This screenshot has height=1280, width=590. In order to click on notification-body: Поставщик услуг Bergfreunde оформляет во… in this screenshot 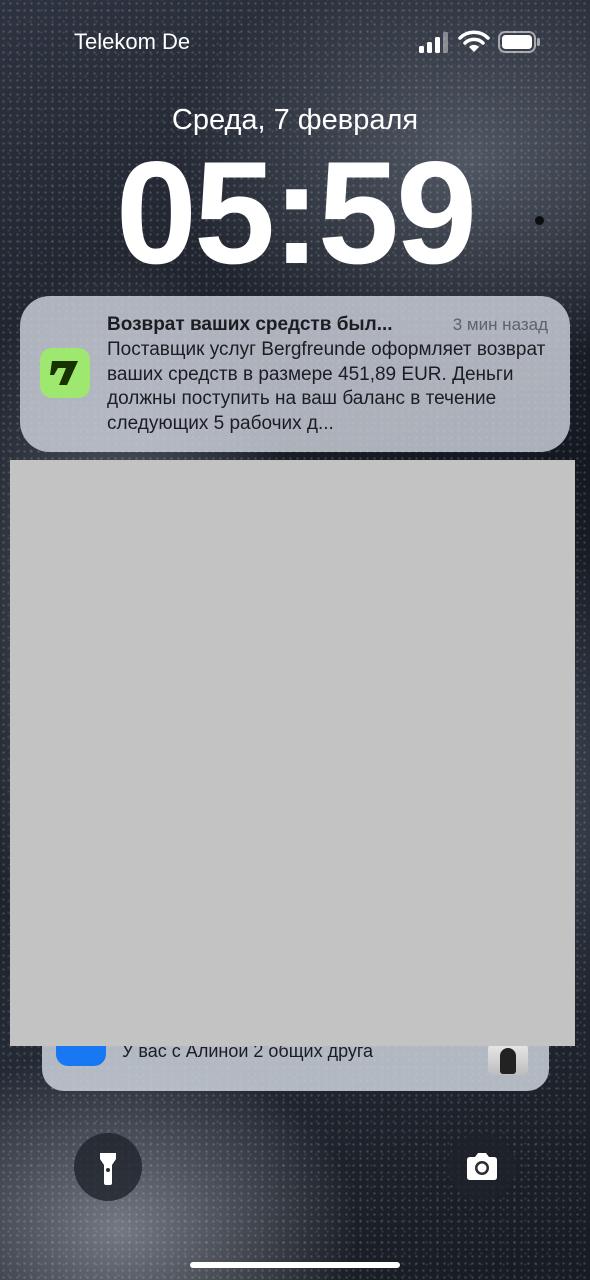, I will do `click(326, 386)`.